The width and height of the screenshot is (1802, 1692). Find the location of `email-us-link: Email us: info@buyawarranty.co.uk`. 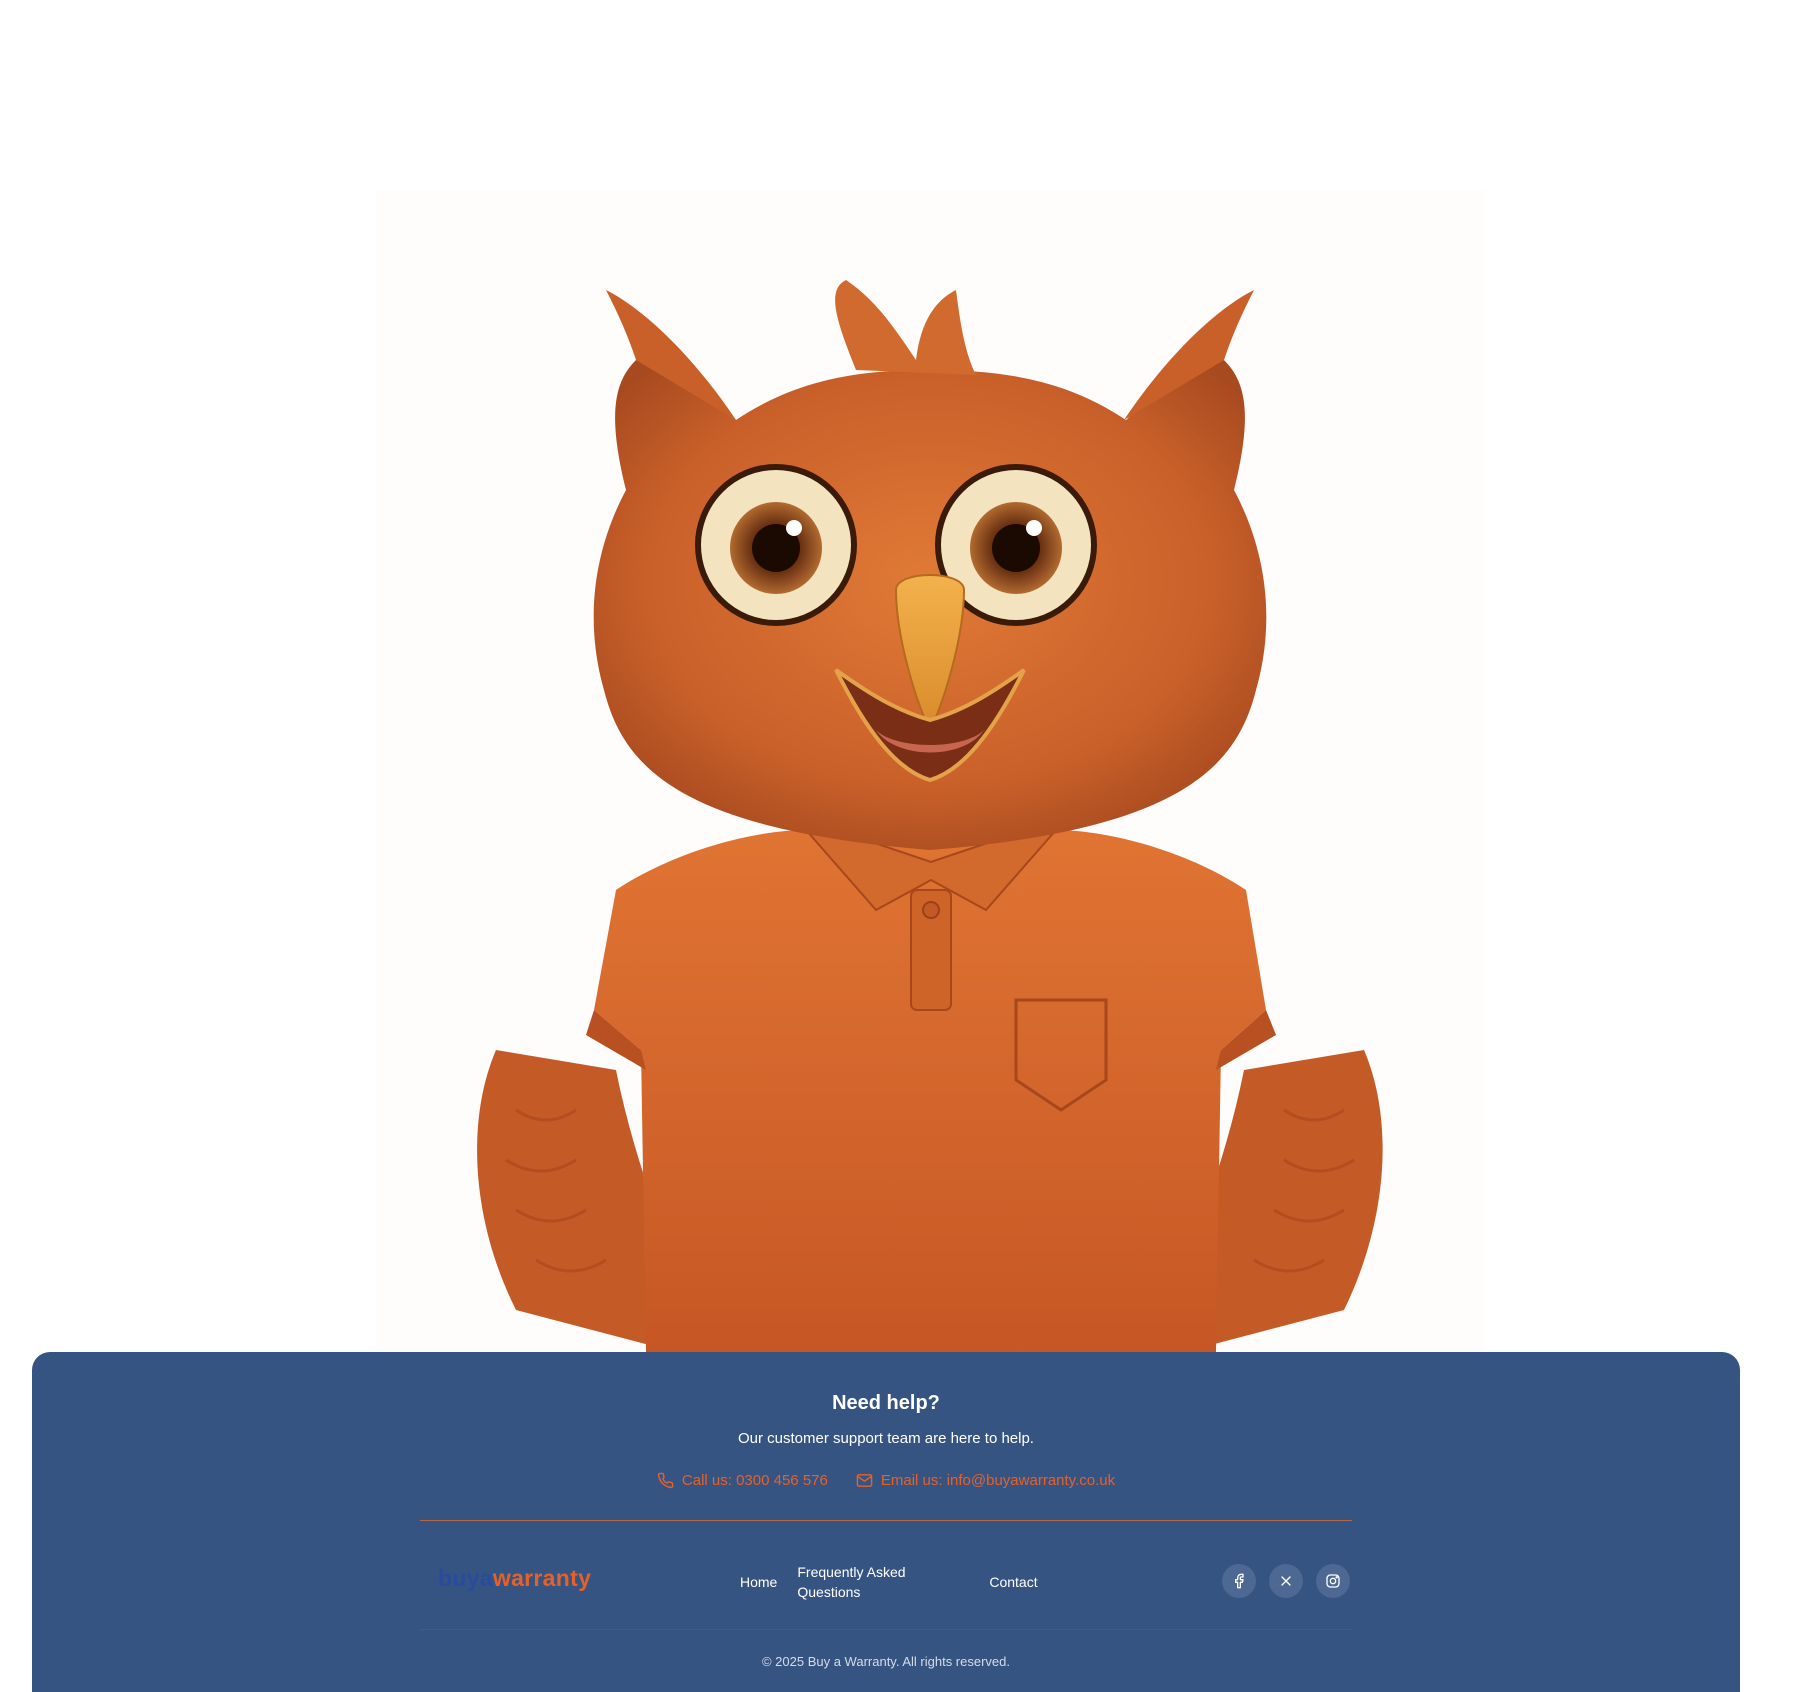

email-us-link: Email us: info@buyawarranty.co.uk is located at coordinates (985, 1480).